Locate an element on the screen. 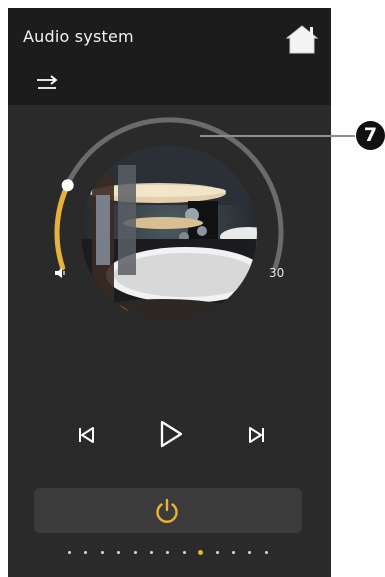  album-art is located at coordinates (169, 233).